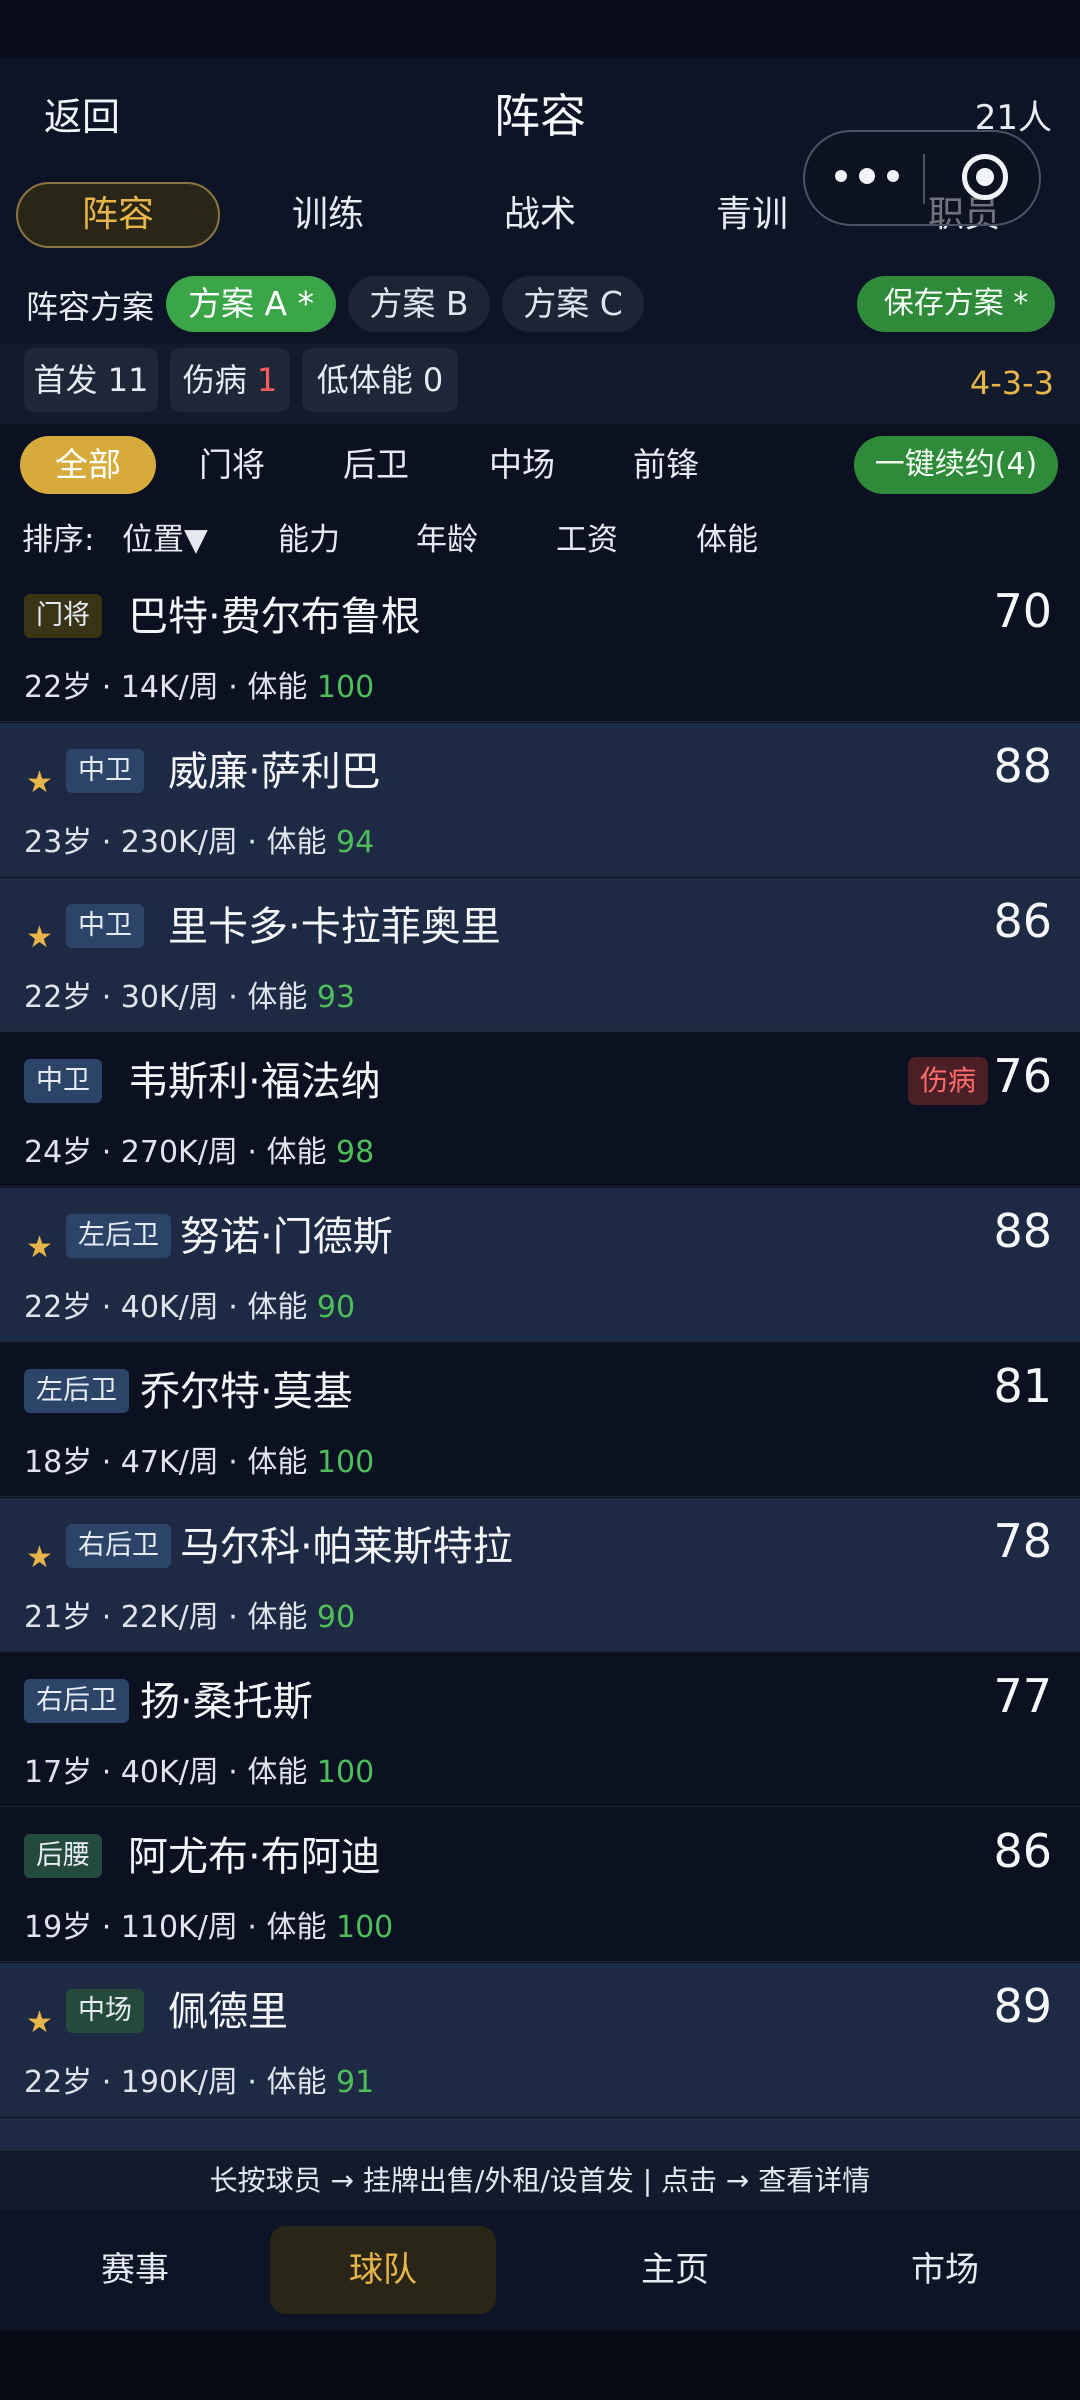 Image resolution: width=1080 pixels, height=2400 pixels. What do you see at coordinates (355, 842) in the screenshot?
I see `player-stamina: 94` at bounding box center [355, 842].